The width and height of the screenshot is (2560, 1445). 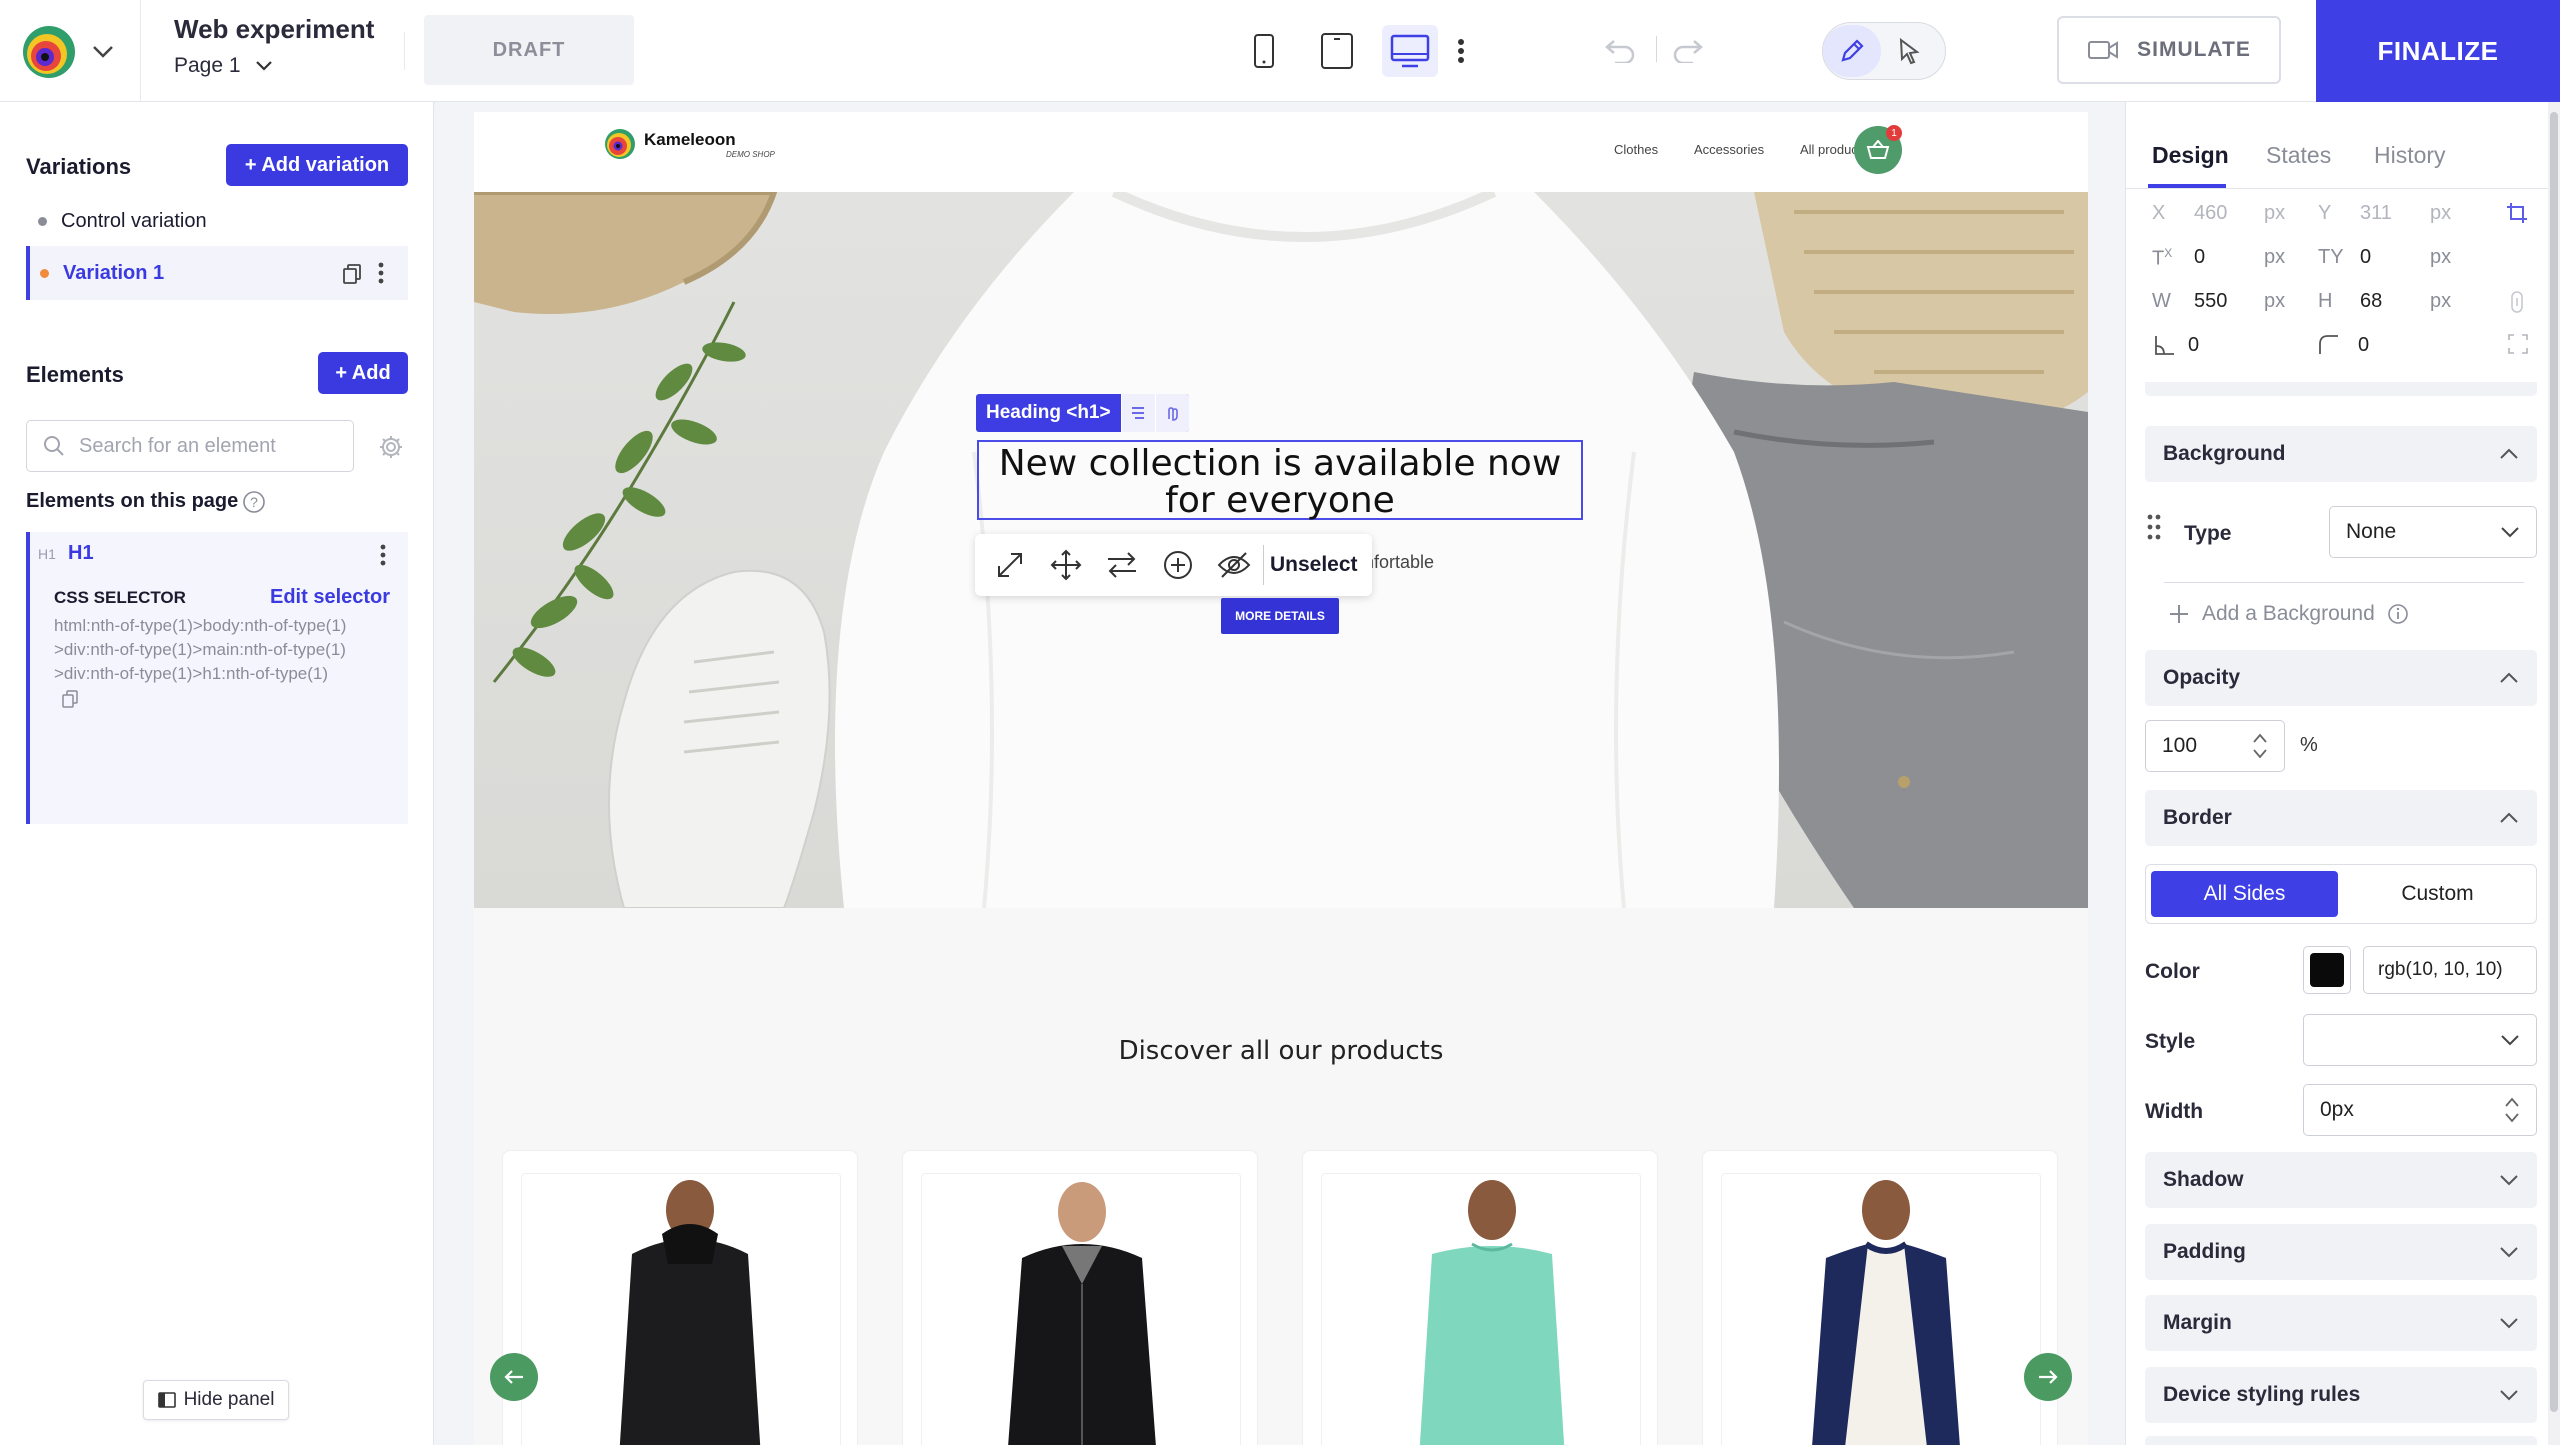 I want to click on more-options-button, so click(x=1461, y=51).